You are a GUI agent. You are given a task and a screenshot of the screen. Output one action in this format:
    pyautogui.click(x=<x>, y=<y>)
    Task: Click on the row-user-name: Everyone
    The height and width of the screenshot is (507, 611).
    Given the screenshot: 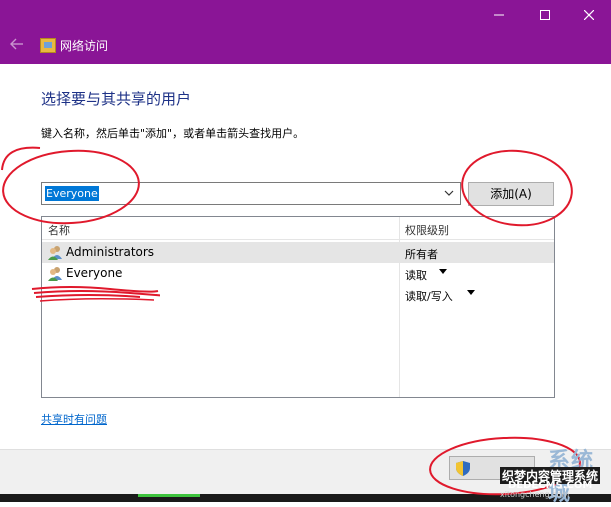 What is the action you would take?
    pyautogui.click(x=94, y=273)
    